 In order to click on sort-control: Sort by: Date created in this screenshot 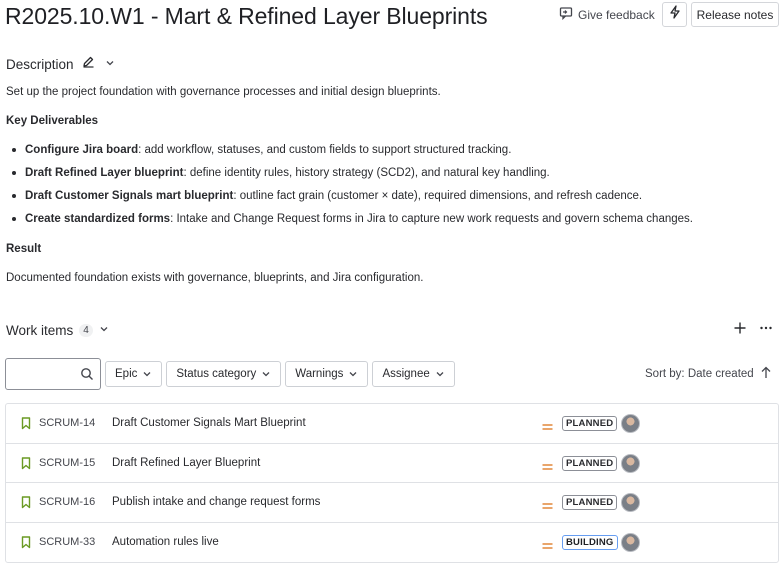, I will do `click(708, 374)`.